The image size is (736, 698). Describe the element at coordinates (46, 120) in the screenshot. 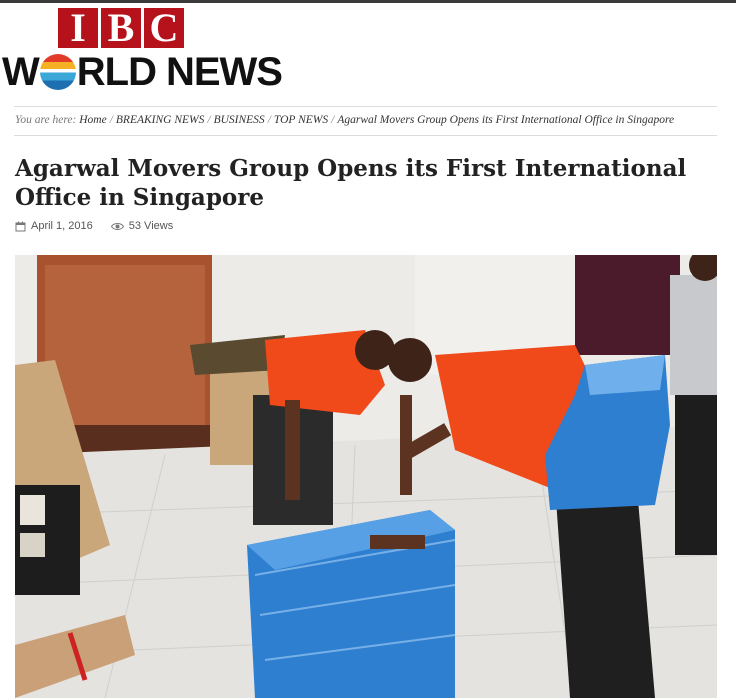

I see `breadcrumb-prefix: You are here:` at that location.